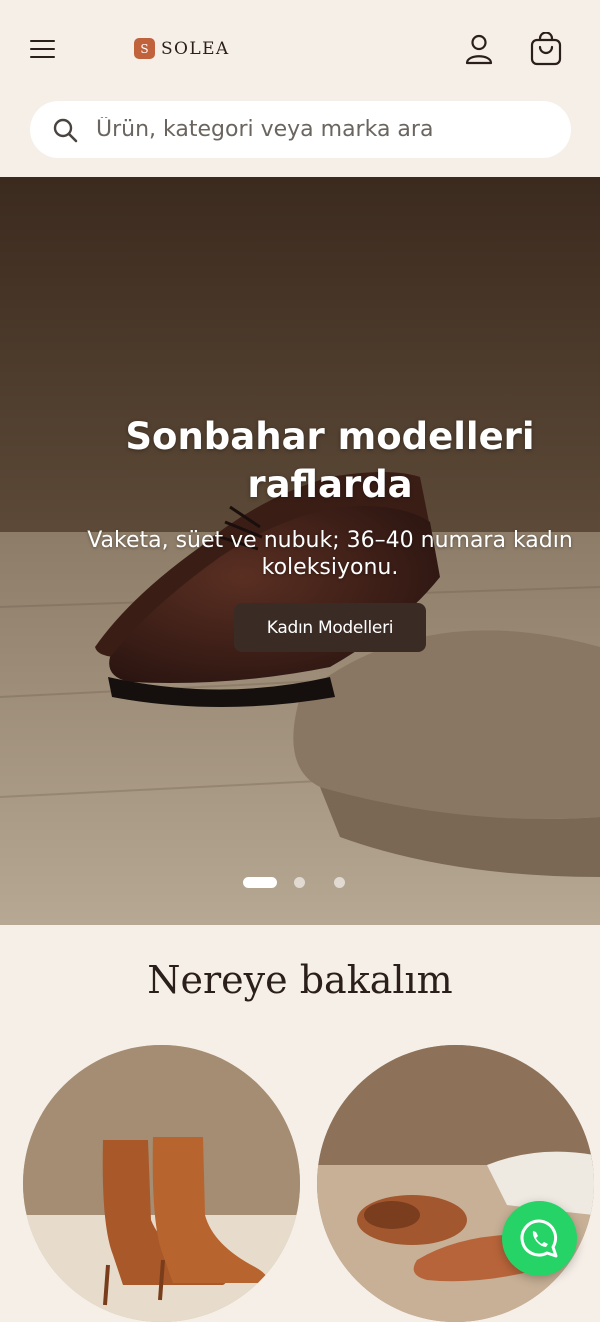  What do you see at coordinates (300, 48) in the screenshot?
I see `site-header: S SOLEA` at bounding box center [300, 48].